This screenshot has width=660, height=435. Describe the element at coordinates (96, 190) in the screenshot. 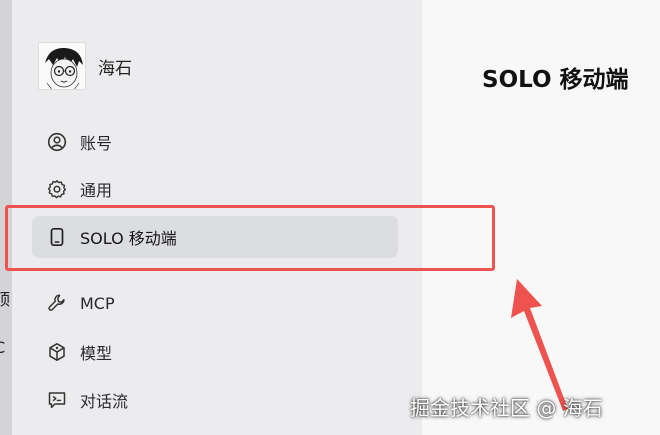

I see `sidebar-item-label: 通用` at that location.